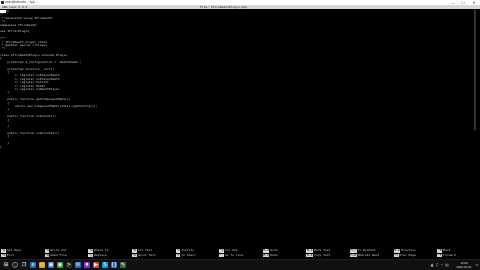 The height and width of the screenshot is (270, 480). I want to click on shortcut-key: ^U, so click(134, 255).